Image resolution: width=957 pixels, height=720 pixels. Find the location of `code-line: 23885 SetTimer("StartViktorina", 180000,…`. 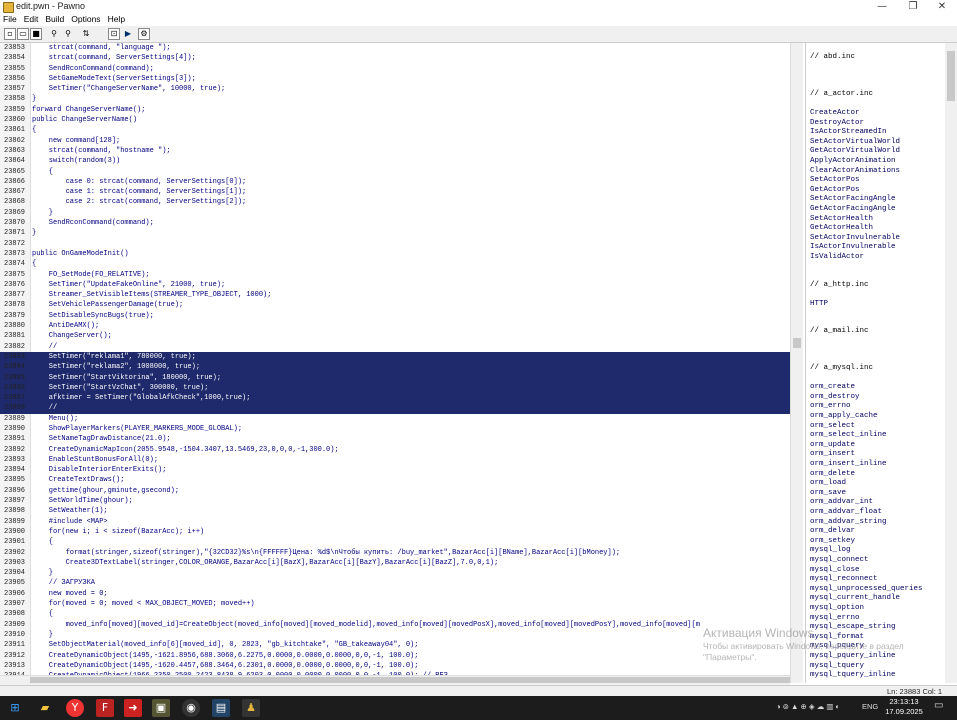

code-line: 23885 SetTimer("StartViktorina", 180000,… is located at coordinates (395, 377).